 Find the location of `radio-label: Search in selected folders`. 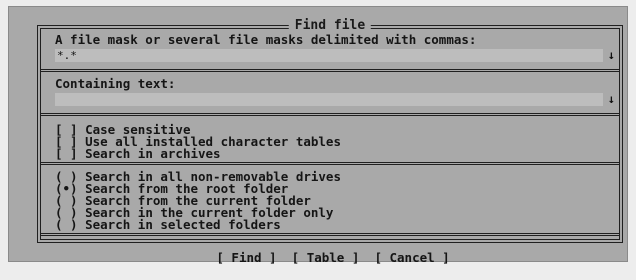

radio-label: Search in selected folders is located at coordinates (183, 224).